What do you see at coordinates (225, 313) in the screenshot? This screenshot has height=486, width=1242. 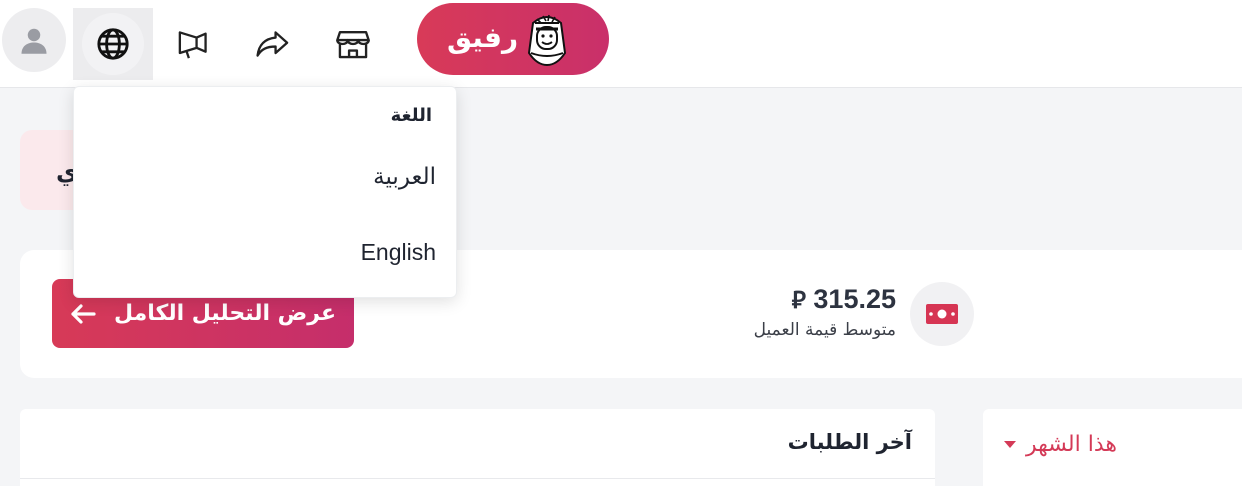 I see `full-analysis-label: عرض التحليل الكامل` at bounding box center [225, 313].